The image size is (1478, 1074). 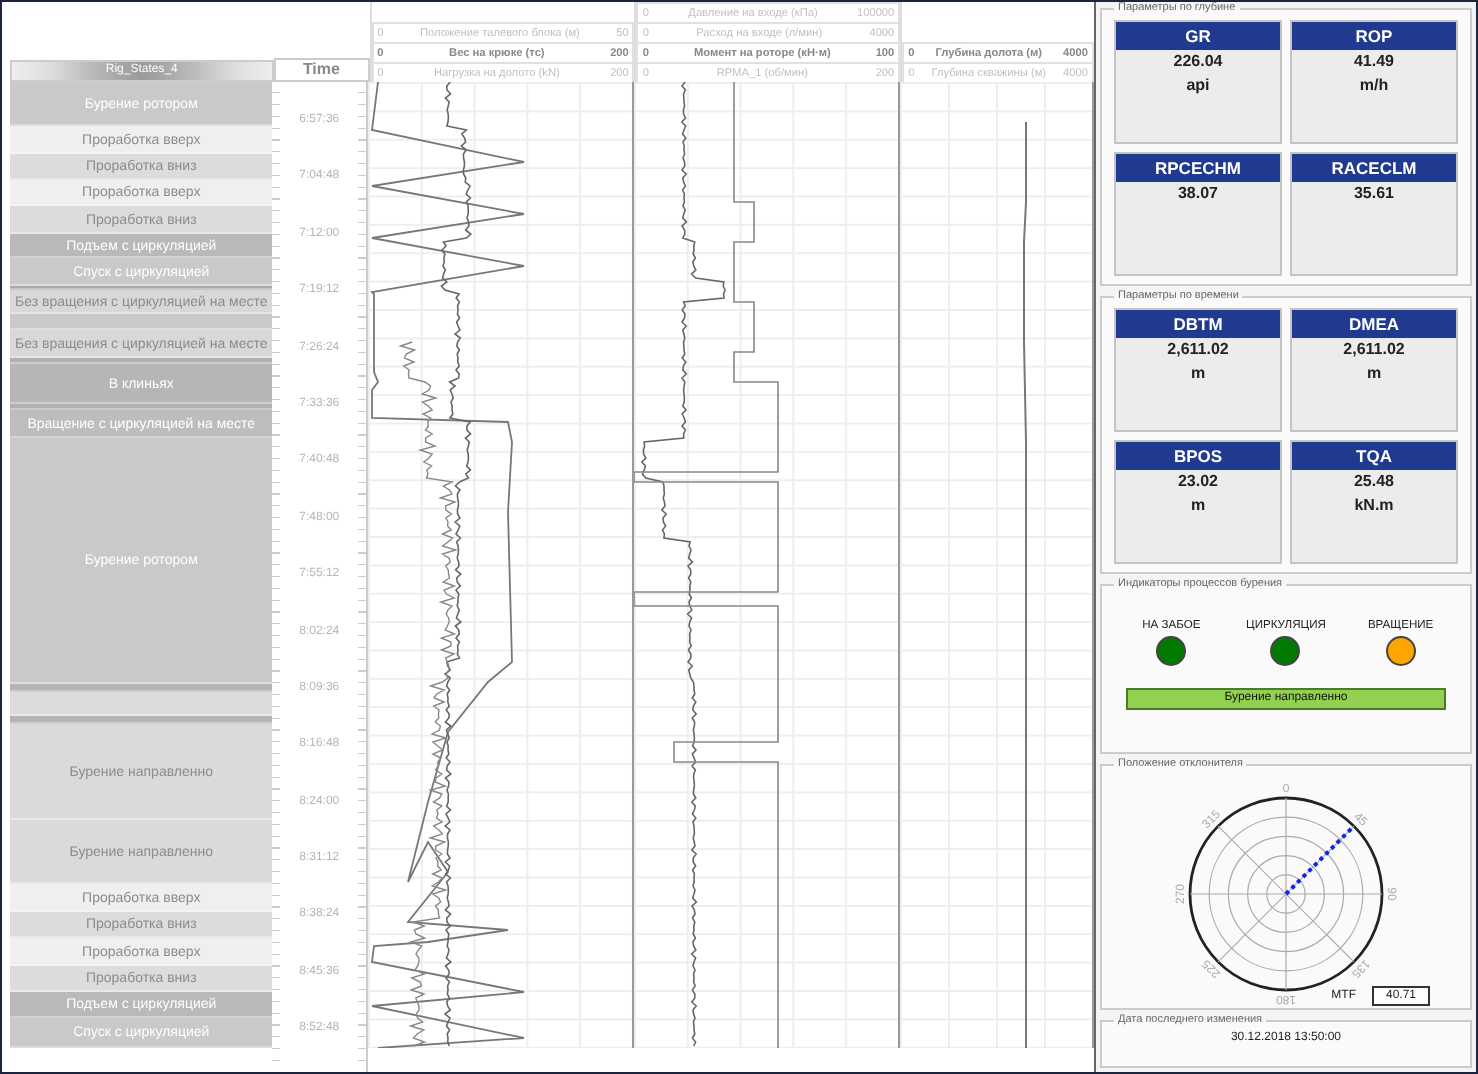 I want to click on parameter-value: 38.07, so click(x=1198, y=194).